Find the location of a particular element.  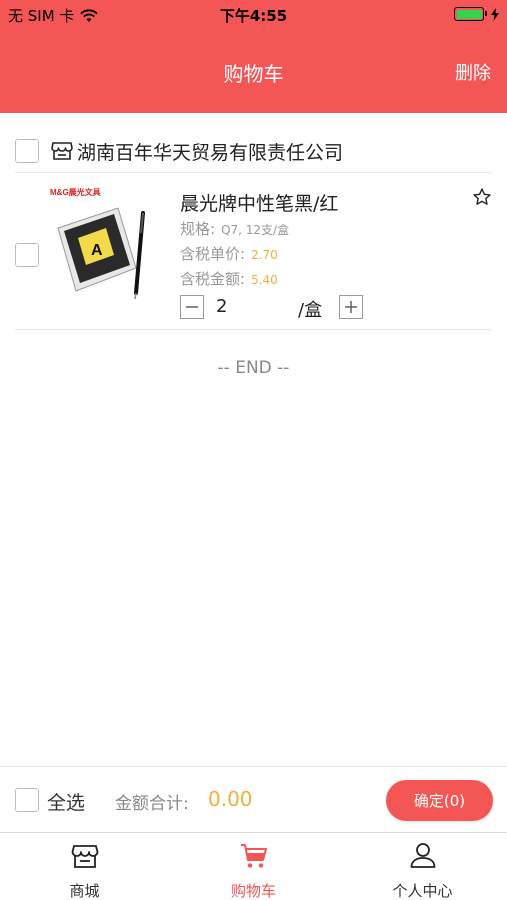

store-row: 湖南百年华天贸易有限责任公司 is located at coordinates (253, 151).